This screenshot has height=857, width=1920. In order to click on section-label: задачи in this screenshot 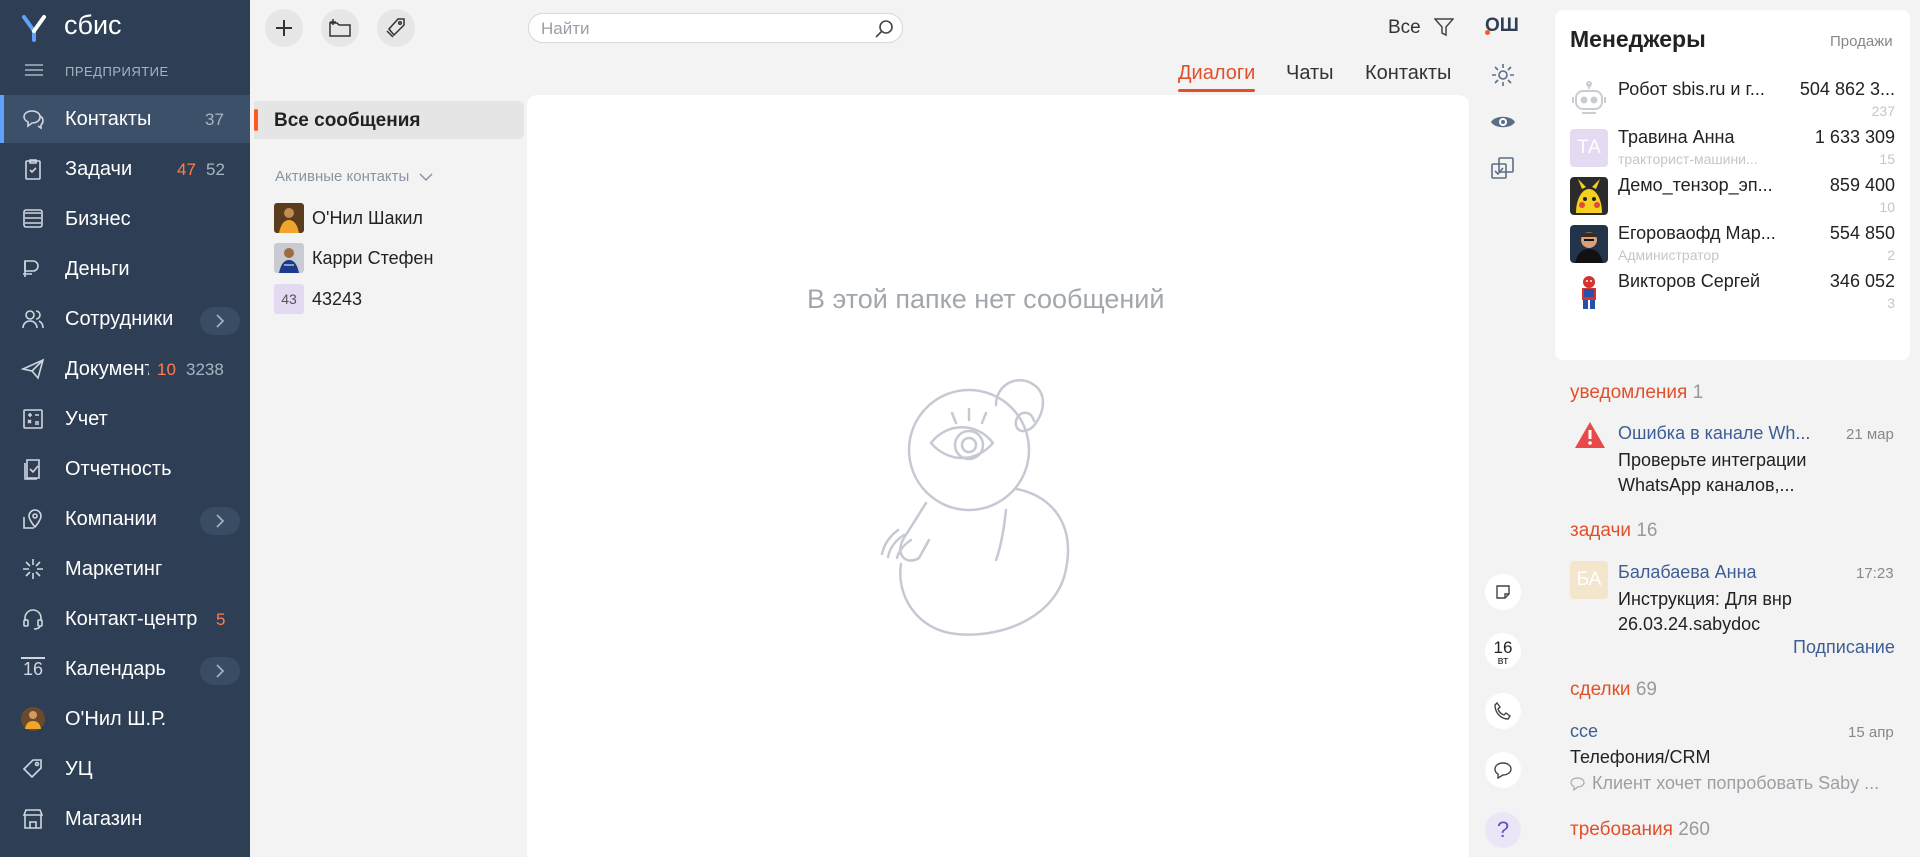, I will do `click(1601, 530)`.